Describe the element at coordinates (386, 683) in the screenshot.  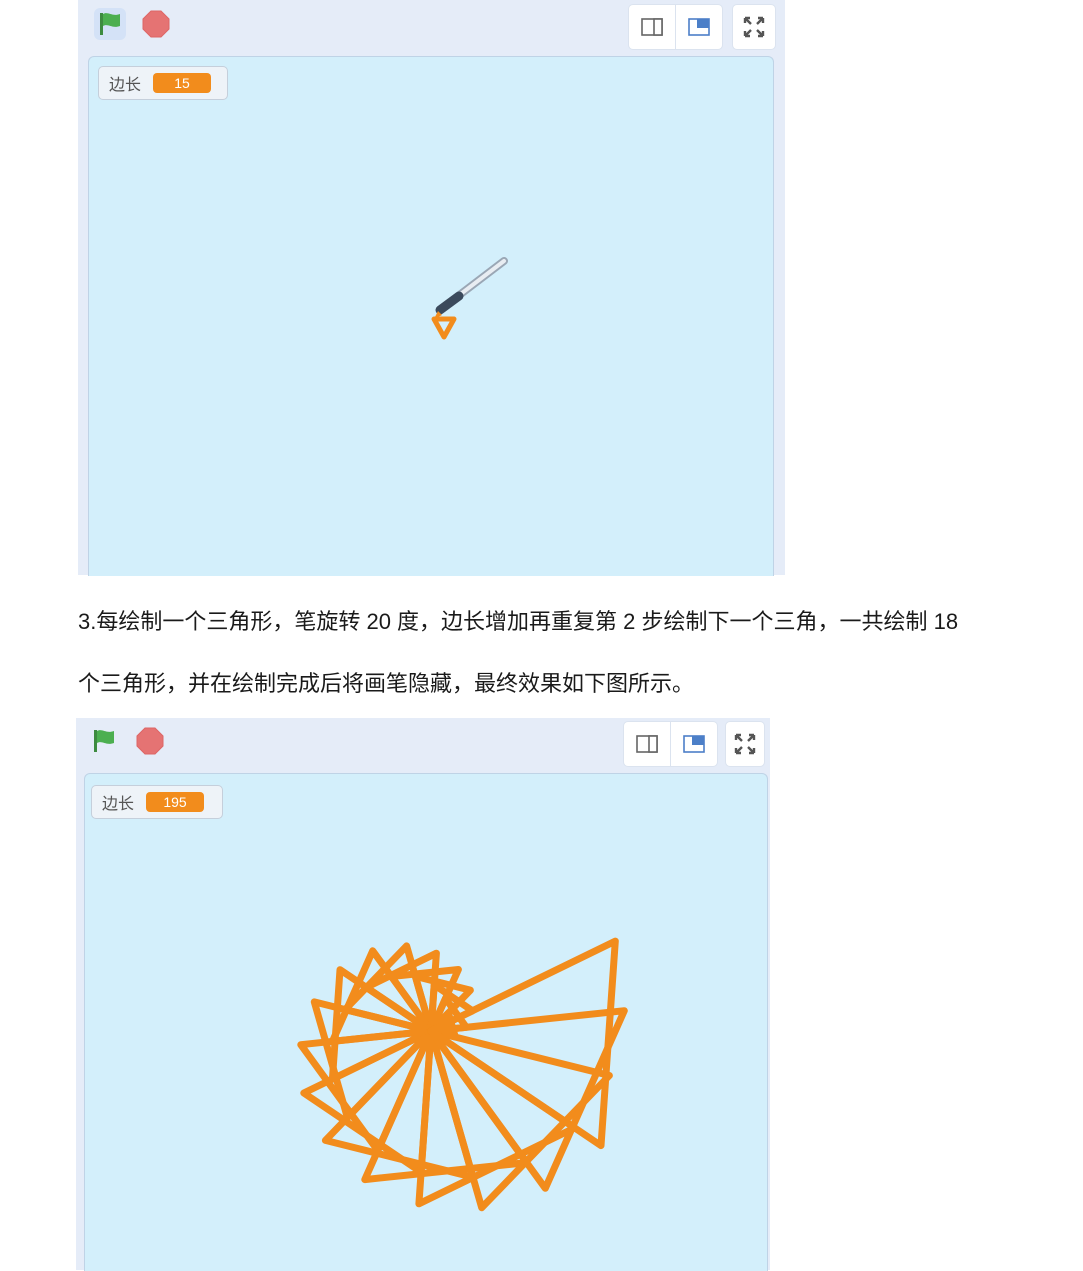
I see `instruction-line-2: 个三角形，并在绘制完成后将画笔隐藏，最终效果如下图所示。` at that location.